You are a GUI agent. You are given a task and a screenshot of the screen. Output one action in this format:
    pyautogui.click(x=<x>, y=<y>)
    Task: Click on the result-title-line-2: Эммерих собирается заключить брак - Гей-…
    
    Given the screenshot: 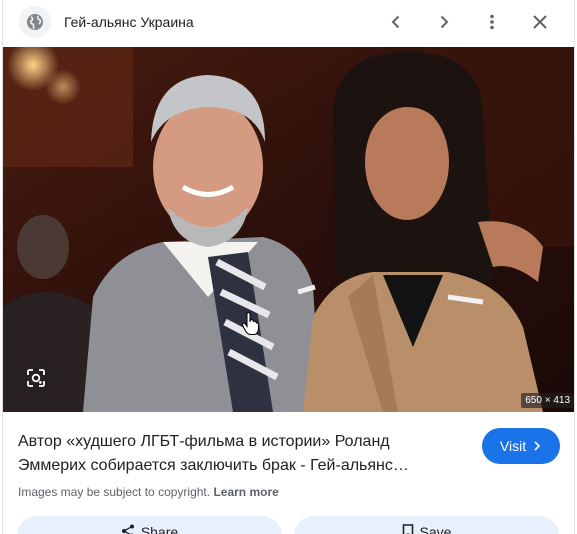 What is the action you would take?
    pyautogui.click(x=213, y=465)
    